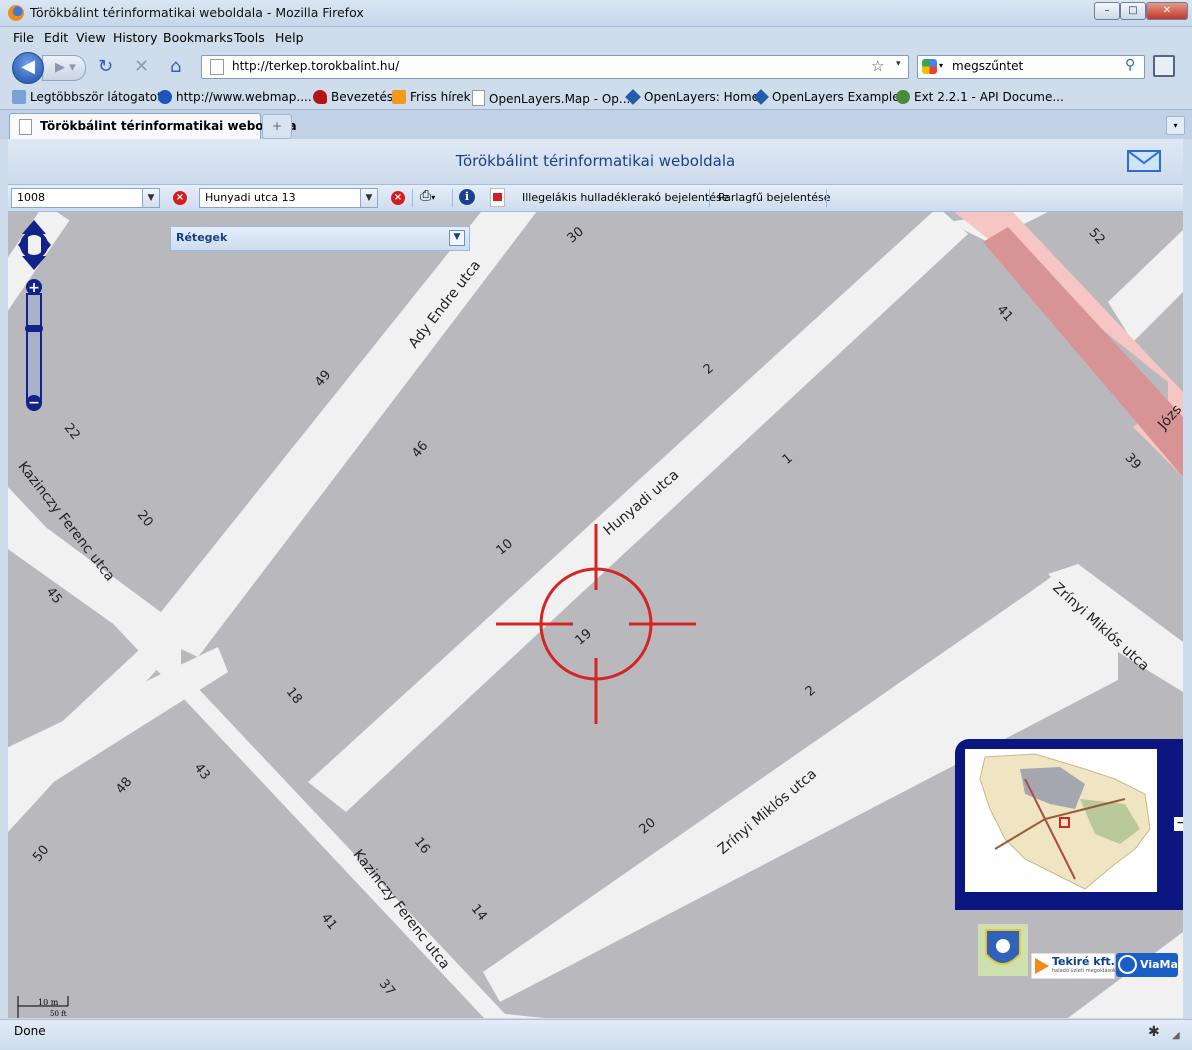  What do you see at coordinates (85, 198) in the screenshot?
I see `street-combo: 1008 ▼` at bounding box center [85, 198].